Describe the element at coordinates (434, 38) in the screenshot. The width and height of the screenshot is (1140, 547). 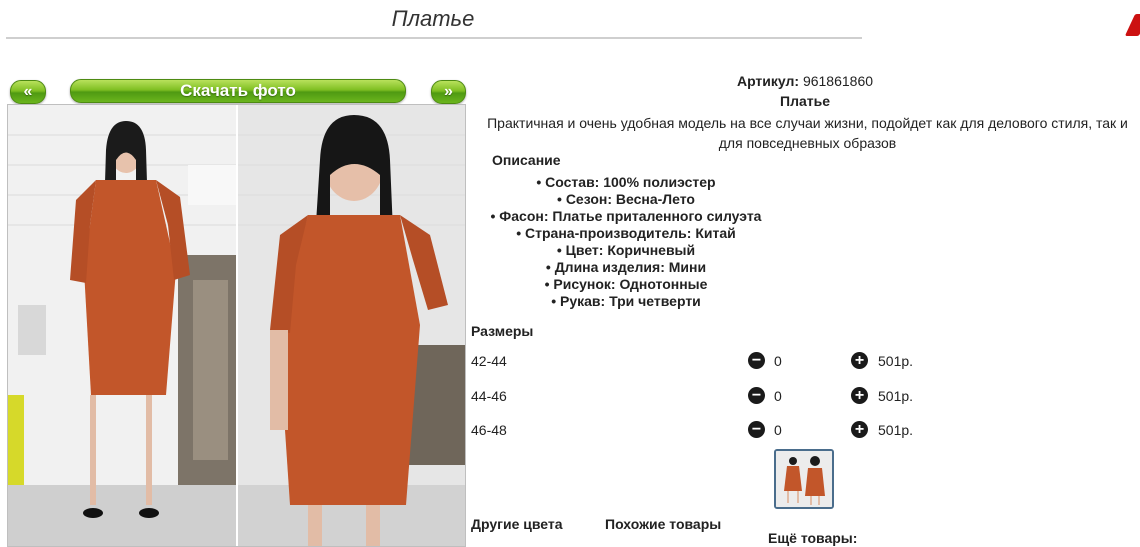
I see `title-divider` at that location.